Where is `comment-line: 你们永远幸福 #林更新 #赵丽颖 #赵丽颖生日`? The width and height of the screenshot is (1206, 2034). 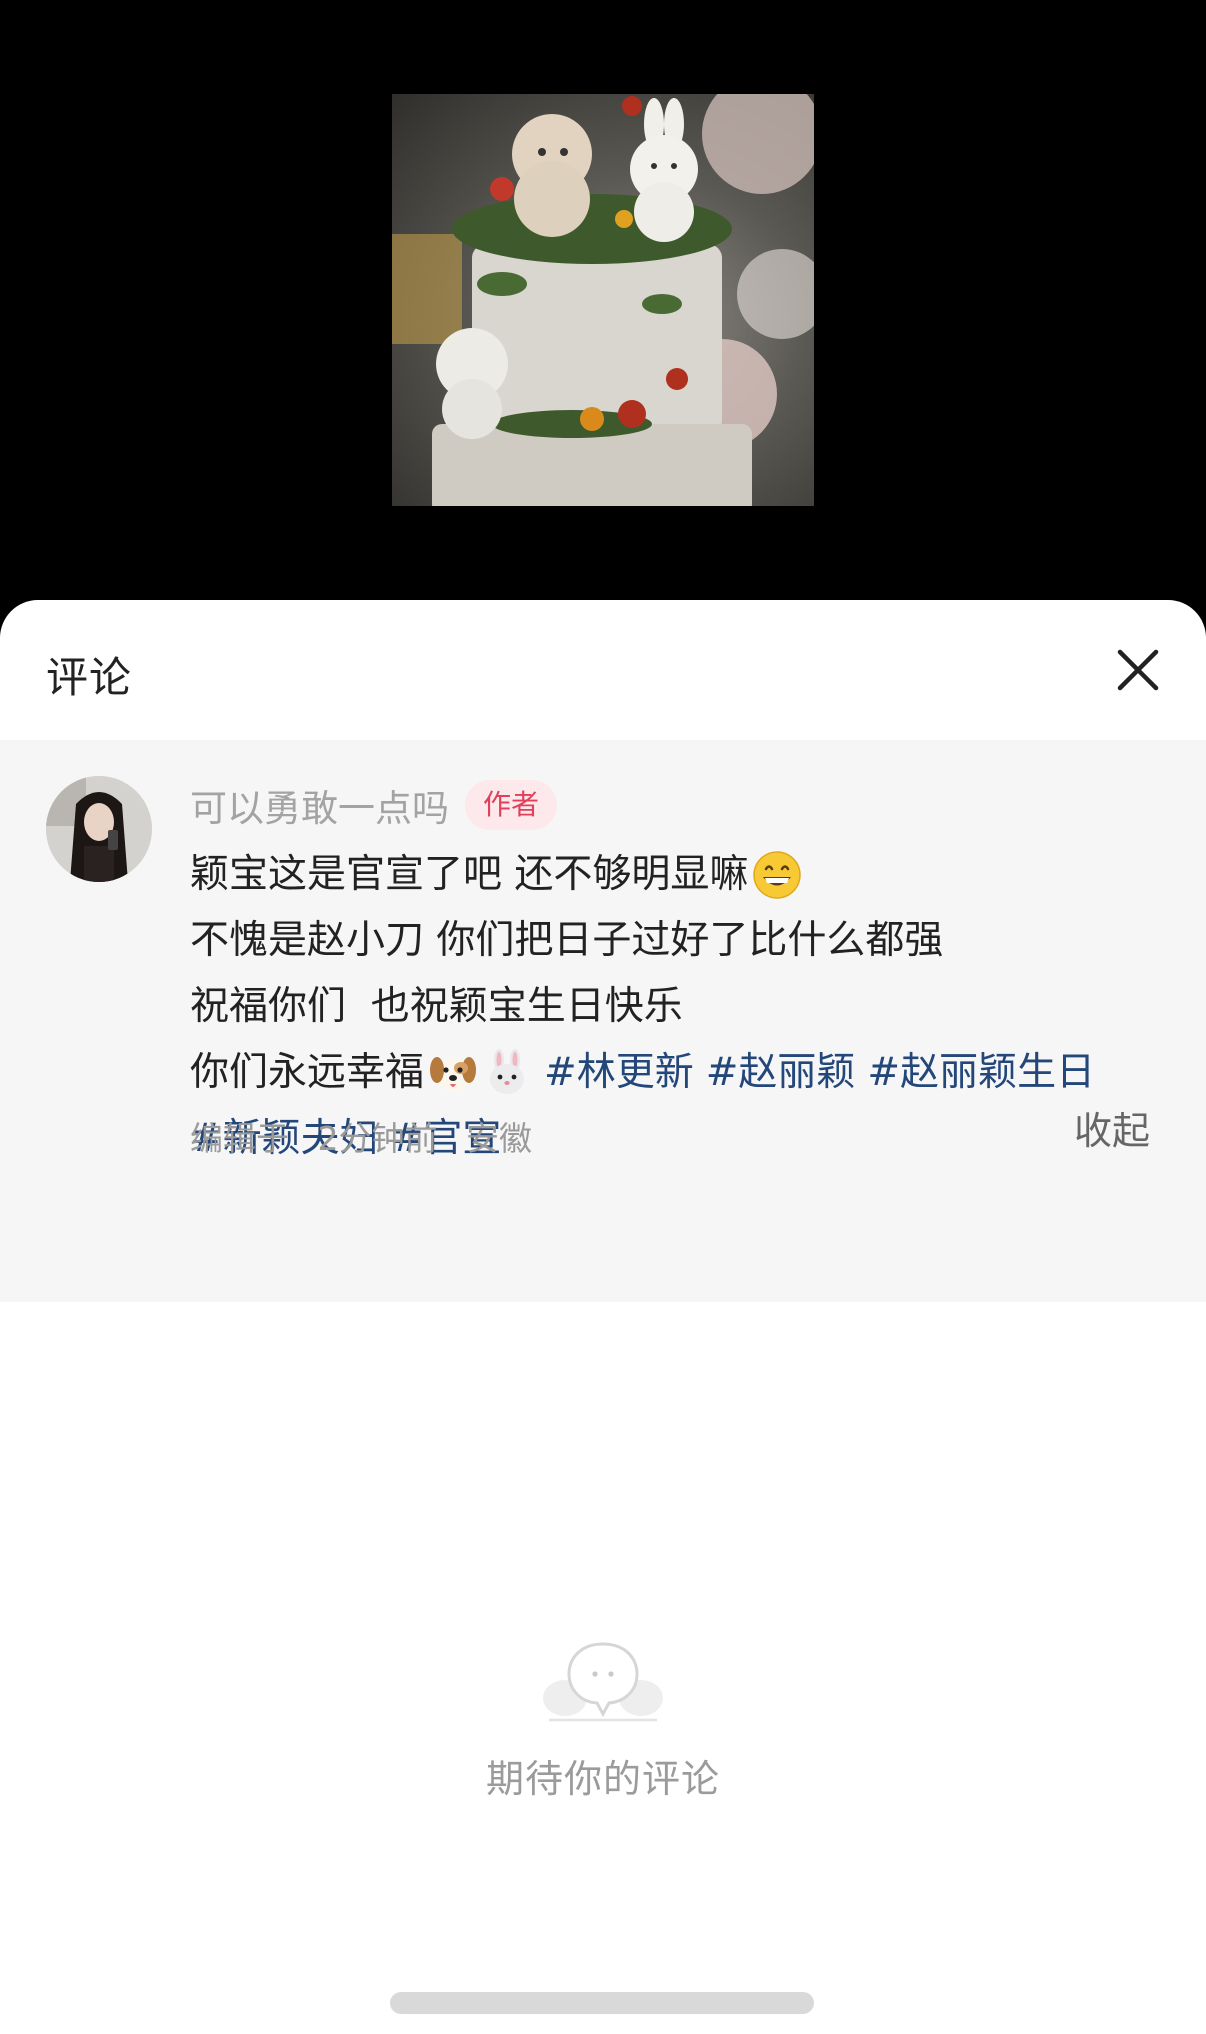 comment-line: 你们永远幸福 #林更新 #赵丽颖 #赵丽颖生日 is located at coordinates (670, 1073).